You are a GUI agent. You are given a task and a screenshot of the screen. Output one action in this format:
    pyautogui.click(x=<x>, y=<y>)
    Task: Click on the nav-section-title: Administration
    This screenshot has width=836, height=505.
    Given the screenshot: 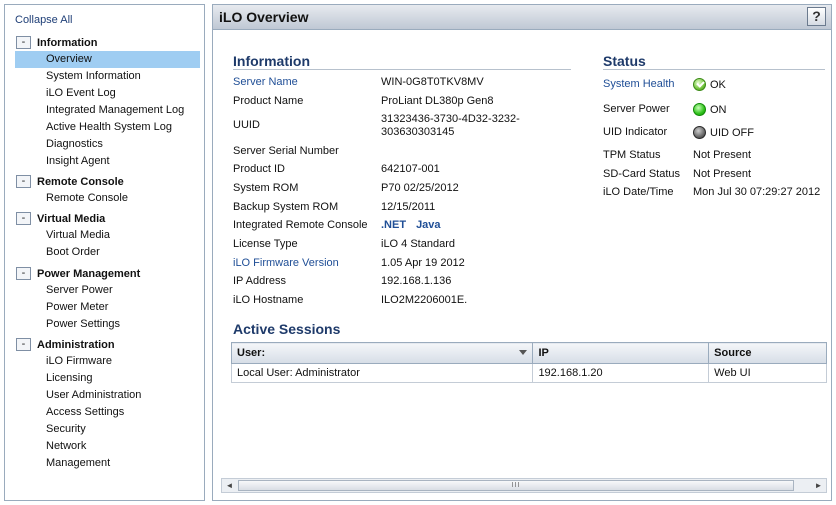 What is the action you would take?
    pyautogui.click(x=76, y=344)
    